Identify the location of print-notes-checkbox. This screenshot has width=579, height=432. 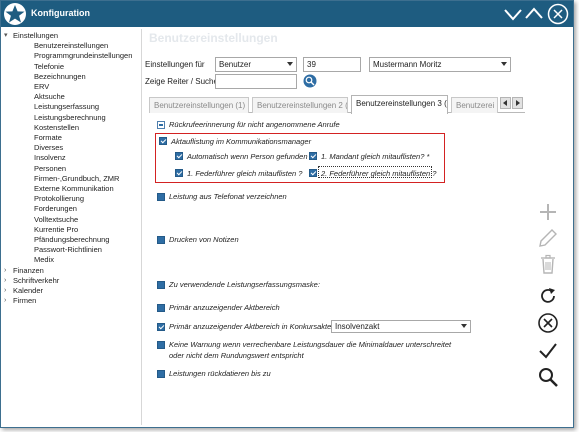
(161, 240).